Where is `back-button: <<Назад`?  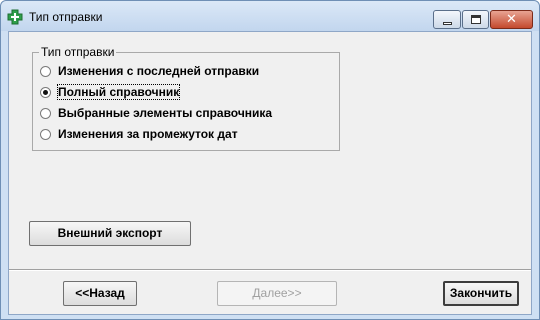
back-button: <<Назад is located at coordinates (100, 293).